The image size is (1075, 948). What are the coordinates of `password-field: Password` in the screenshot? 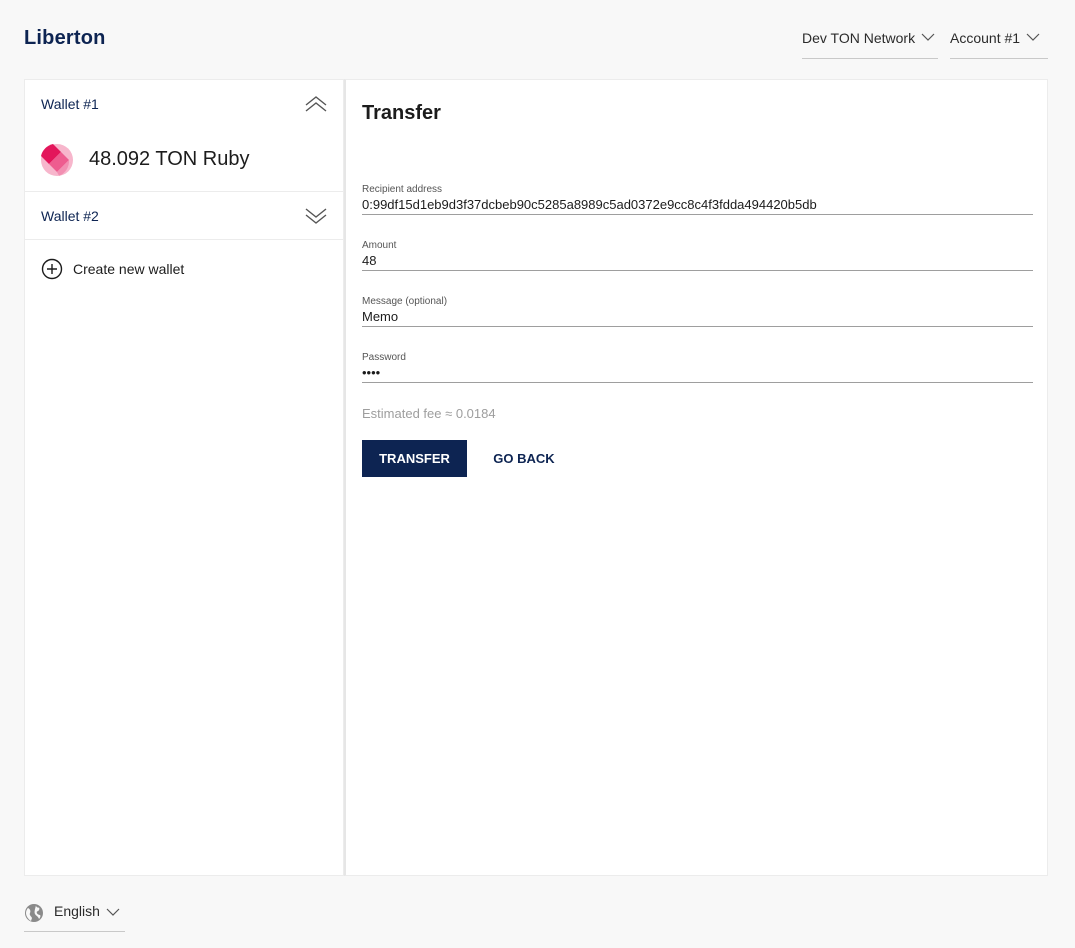 It's located at (697, 367).